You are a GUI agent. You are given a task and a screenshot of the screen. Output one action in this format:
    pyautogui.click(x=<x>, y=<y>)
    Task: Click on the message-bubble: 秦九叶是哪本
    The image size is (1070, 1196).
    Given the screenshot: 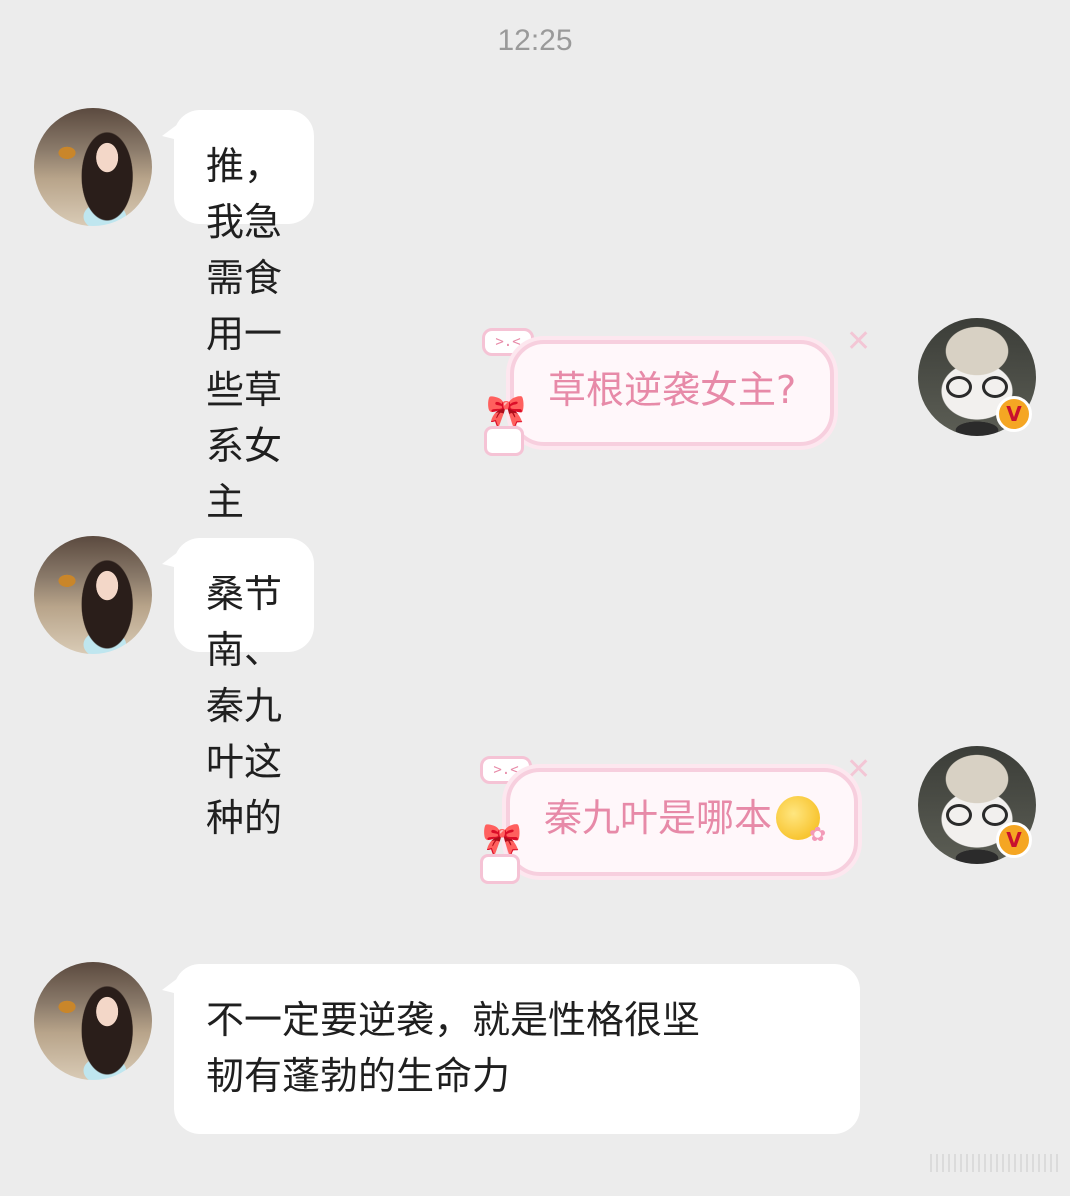 What is the action you would take?
    pyautogui.click(x=682, y=822)
    